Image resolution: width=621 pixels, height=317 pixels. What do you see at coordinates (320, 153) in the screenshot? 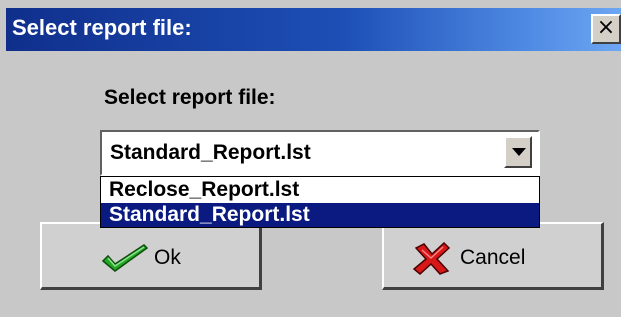
I see `report-file-combobox: Standard_Report.lst` at bounding box center [320, 153].